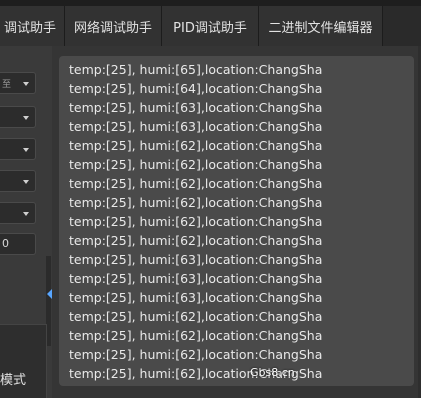 This screenshot has height=404, width=427. What do you see at coordinates (7, 85) in the screenshot?
I see `port-select-value: 至` at bounding box center [7, 85].